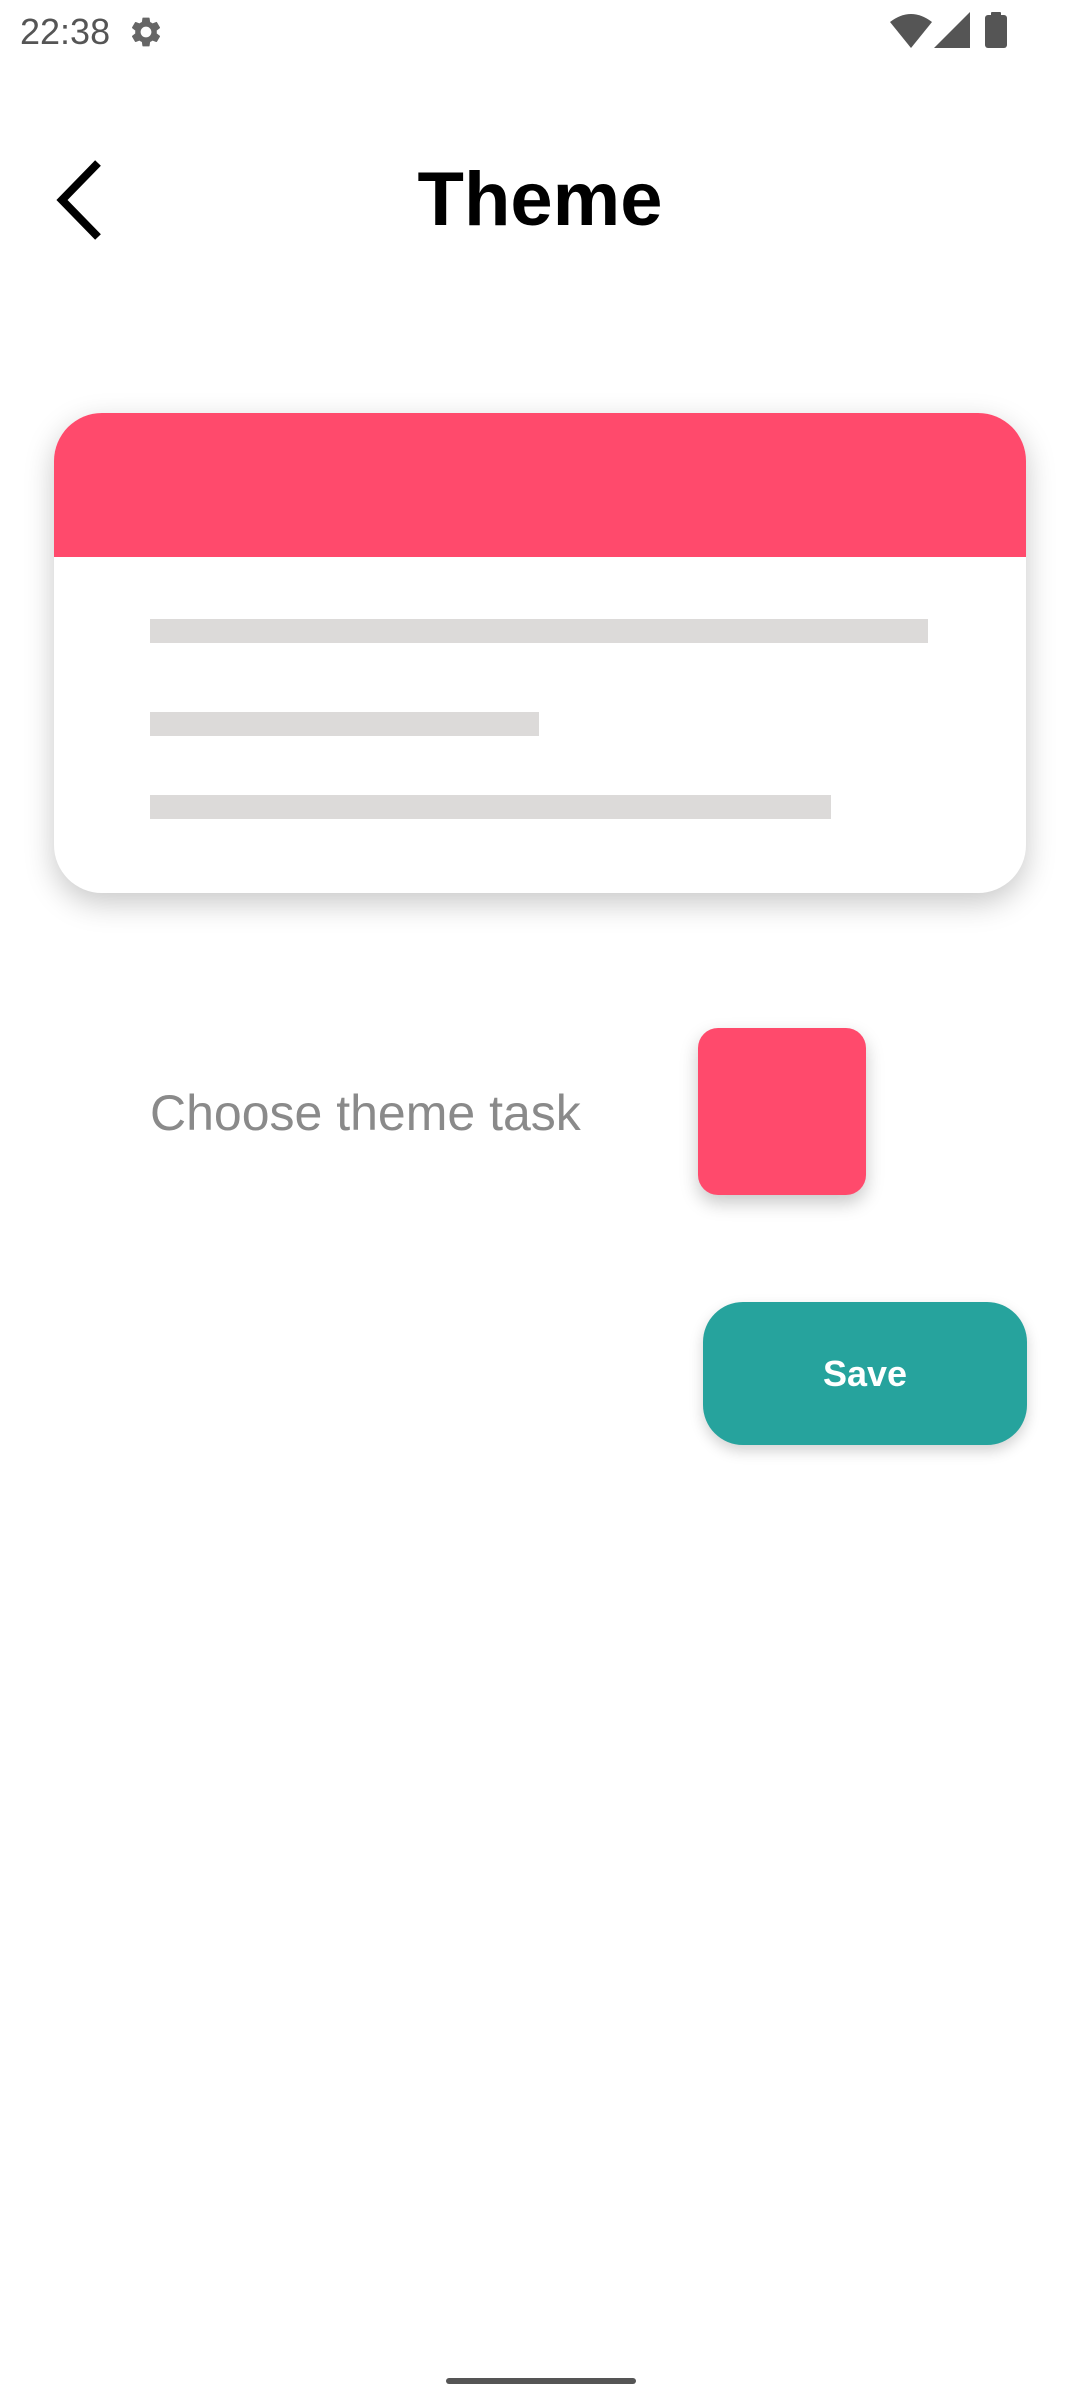  What do you see at coordinates (540, 32) in the screenshot?
I see `status-bar: 22:38` at bounding box center [540, 32].